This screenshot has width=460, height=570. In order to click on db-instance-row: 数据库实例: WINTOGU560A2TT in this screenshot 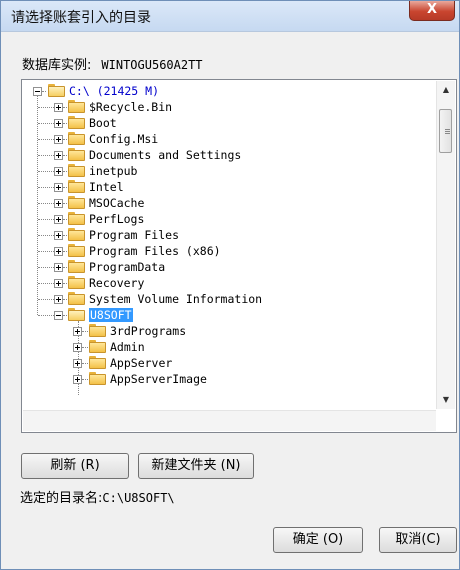, I will do `click(112, 63)`.